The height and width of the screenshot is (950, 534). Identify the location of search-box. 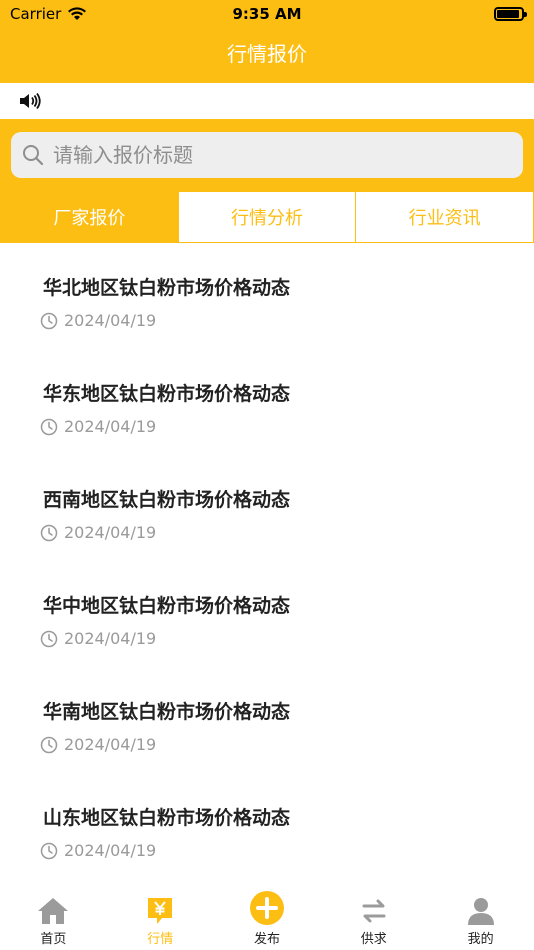
(267, 155).